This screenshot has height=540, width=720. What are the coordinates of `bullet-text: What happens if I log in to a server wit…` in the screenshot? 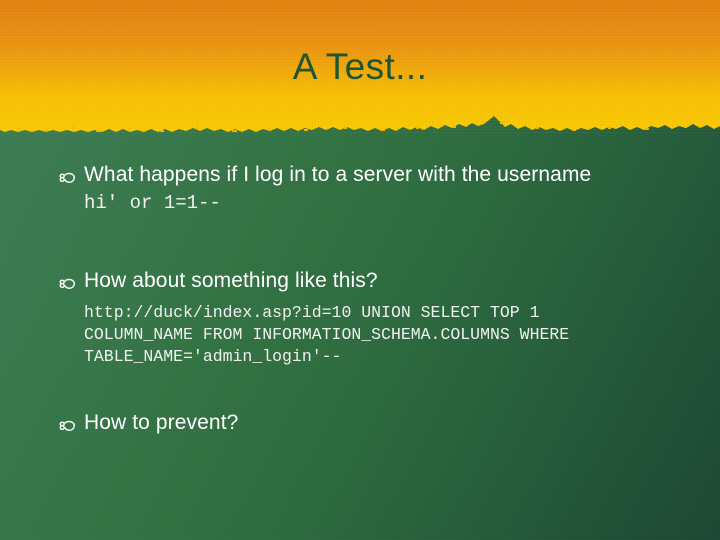 It's located at (338, 174).